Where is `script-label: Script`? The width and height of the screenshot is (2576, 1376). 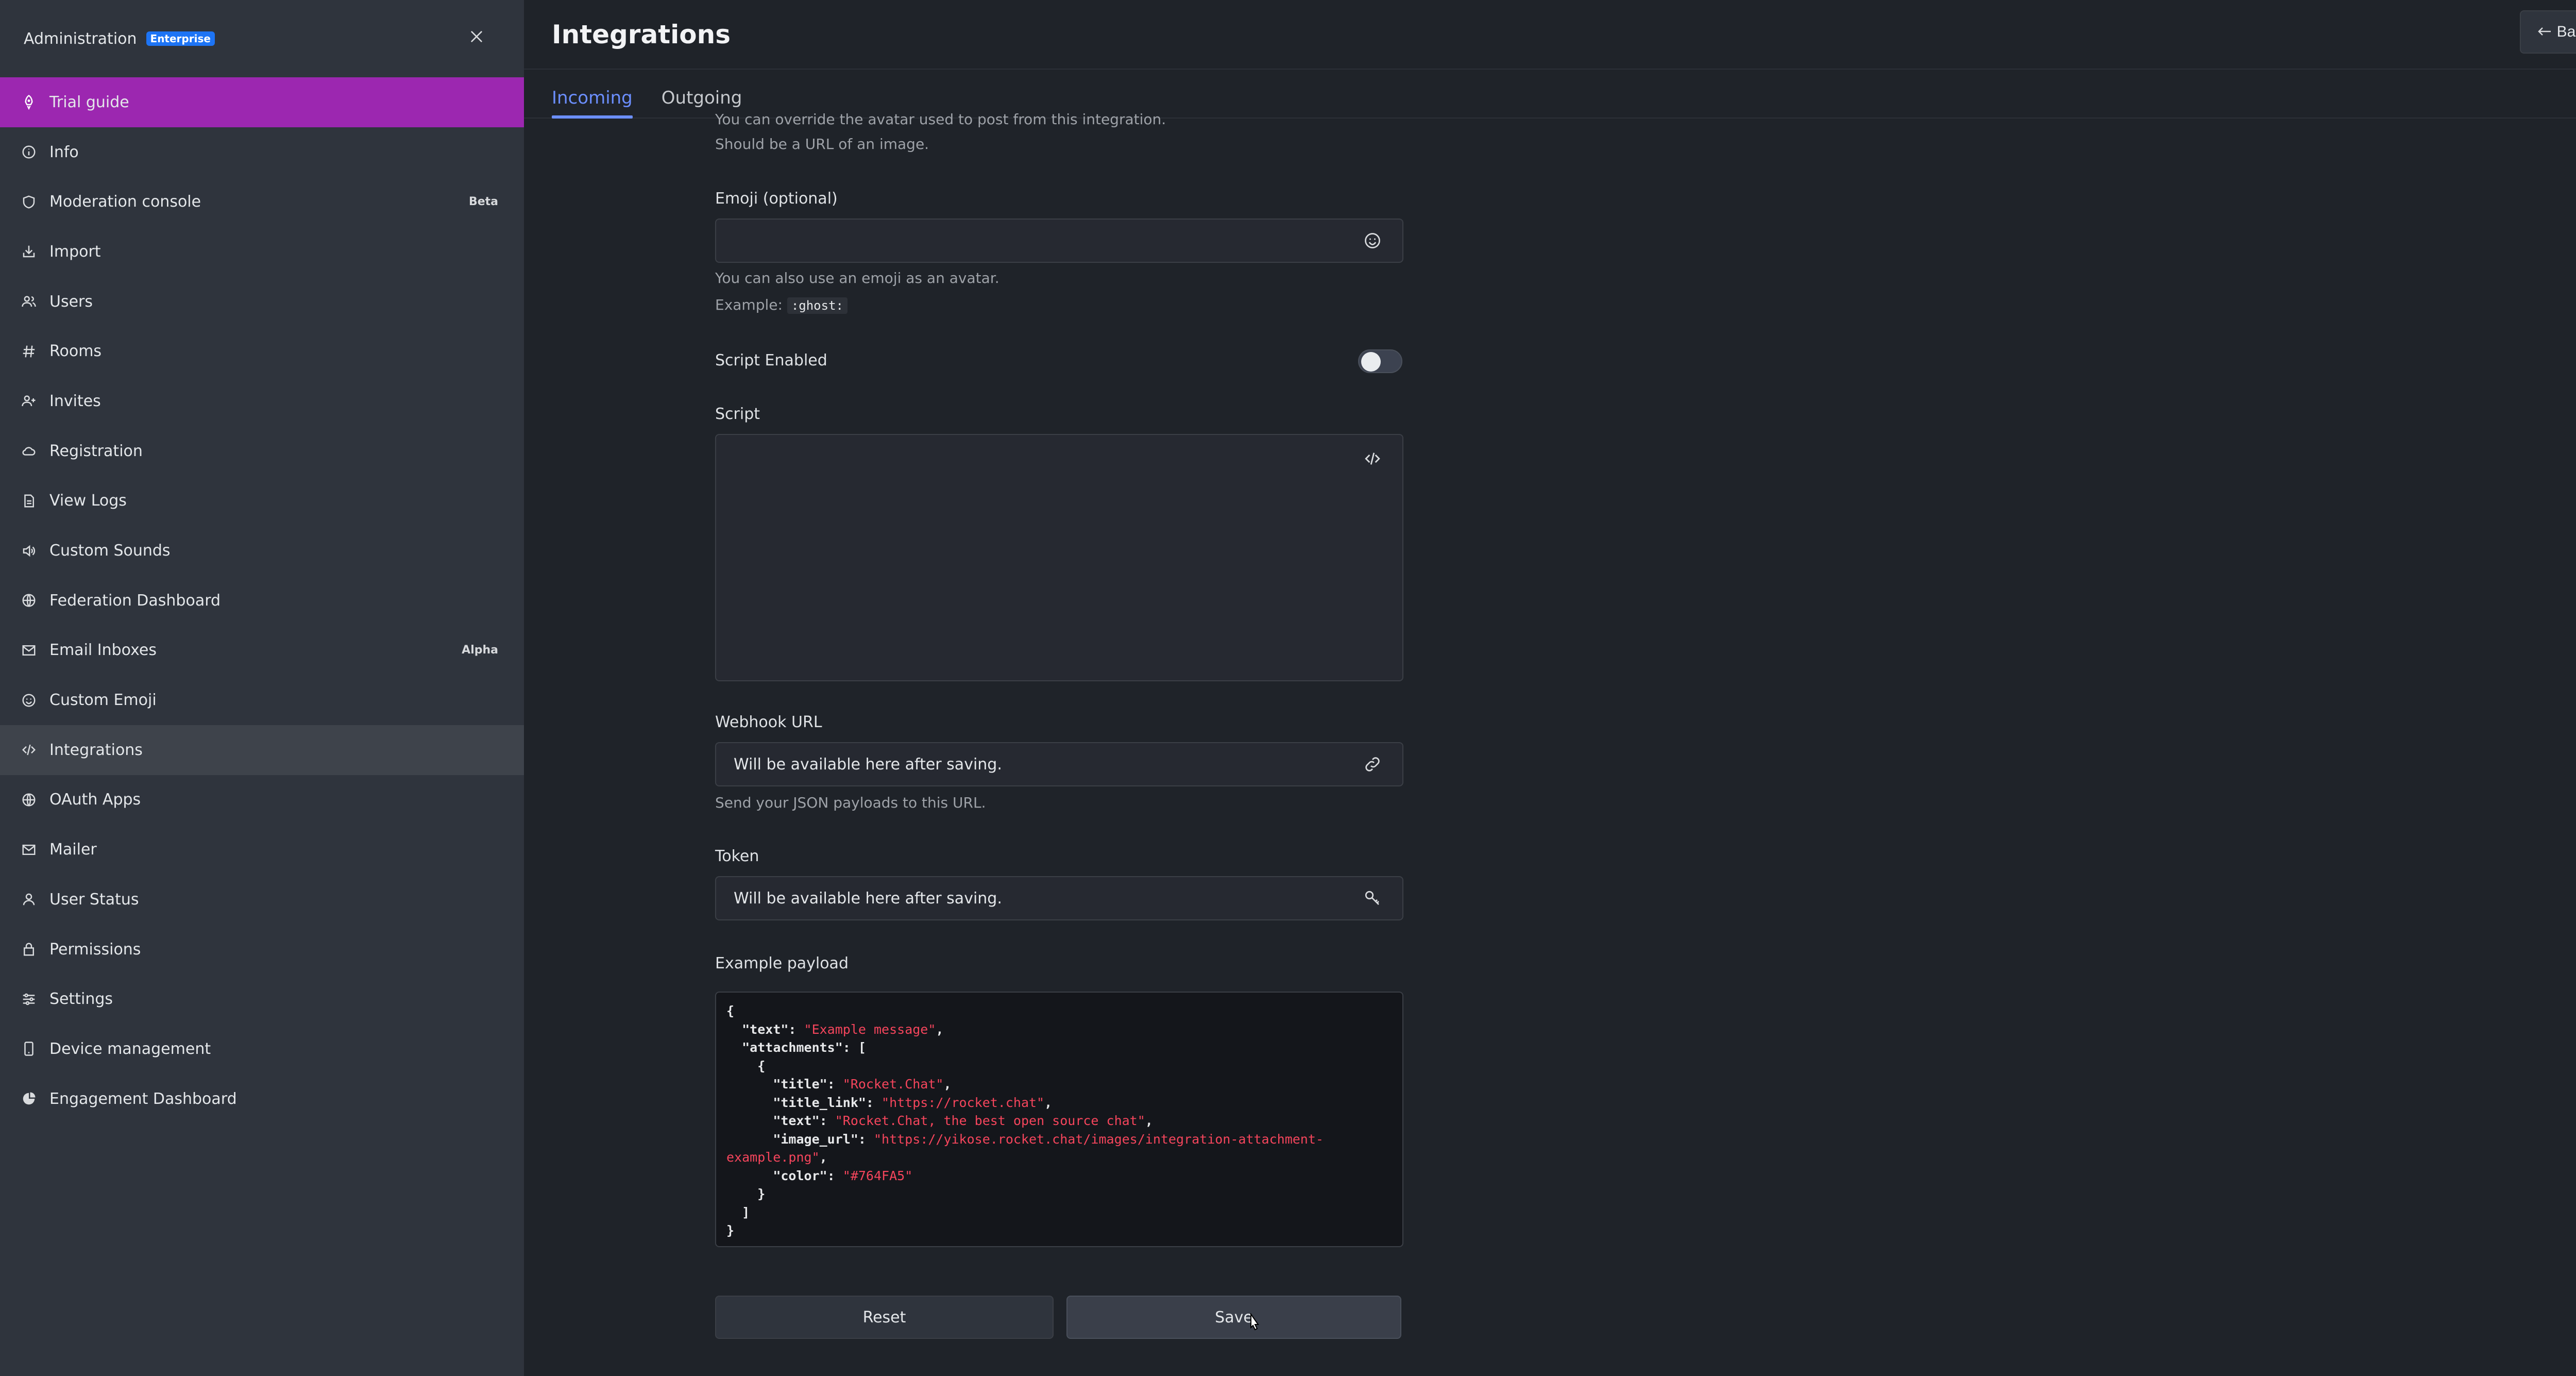
script-label: Script is located at coordinates (737, 414).